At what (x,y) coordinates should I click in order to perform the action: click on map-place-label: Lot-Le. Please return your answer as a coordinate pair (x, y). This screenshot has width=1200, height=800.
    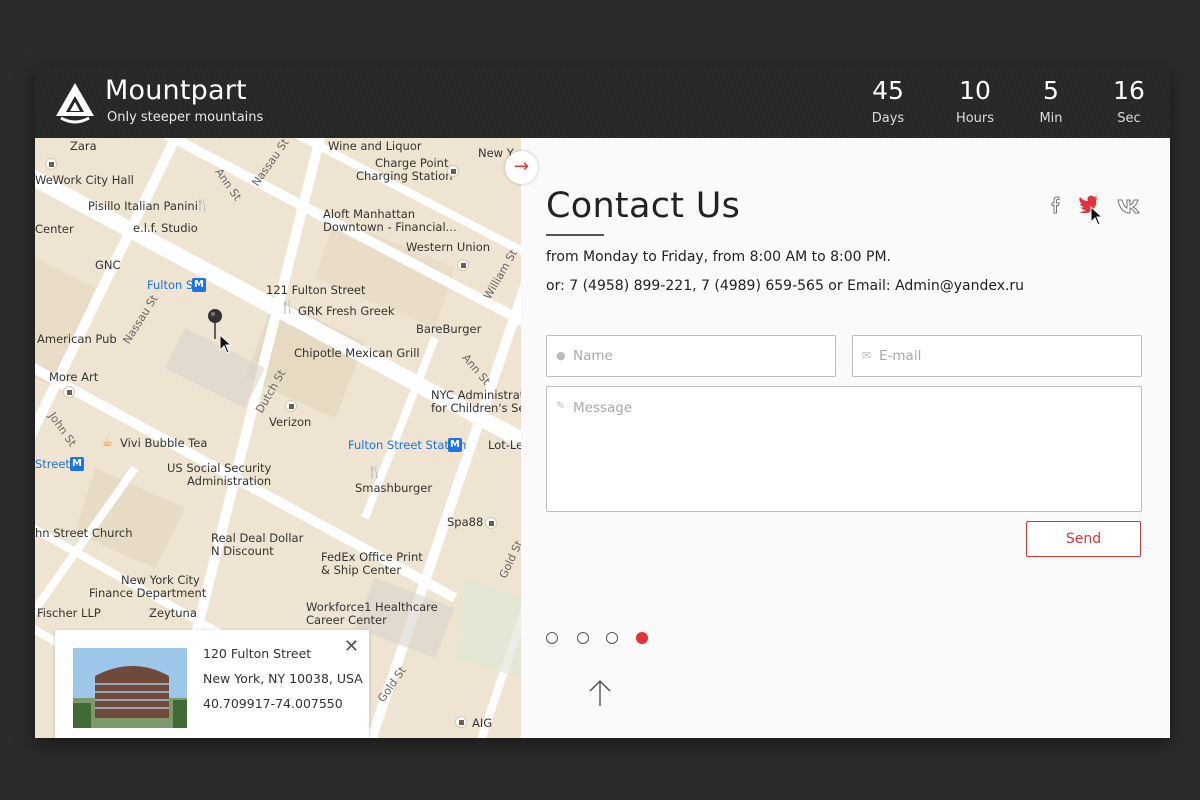
    Looking at the image, I should click on (504, 445).